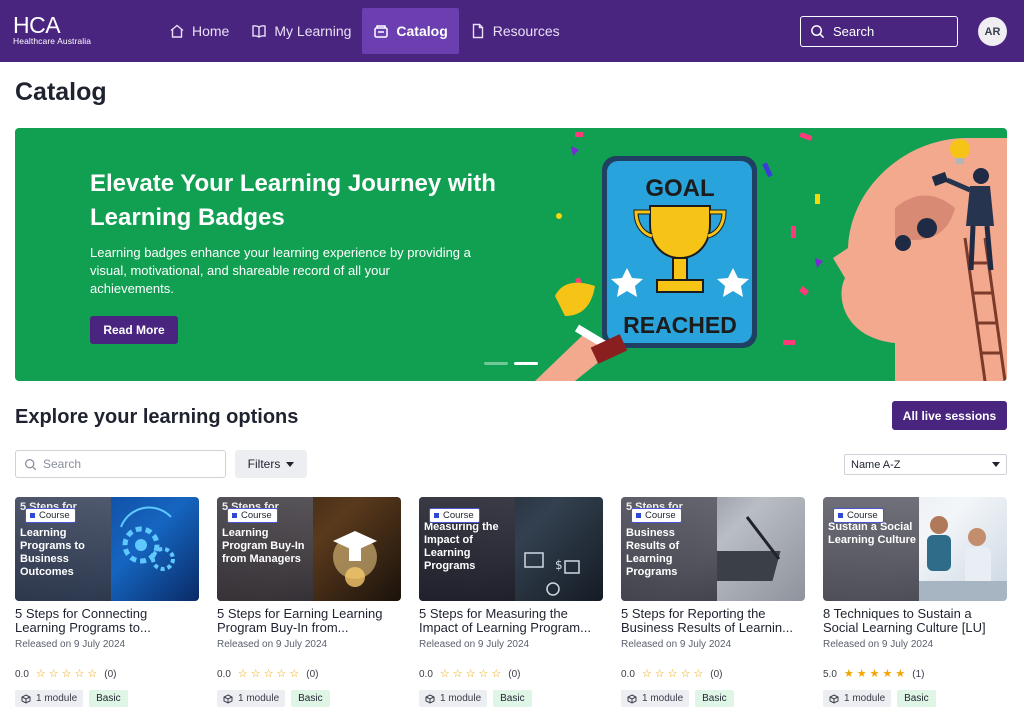  I want to click on thumbnail-text: Learning Program Buy-In from Managers, so click(263, 546).